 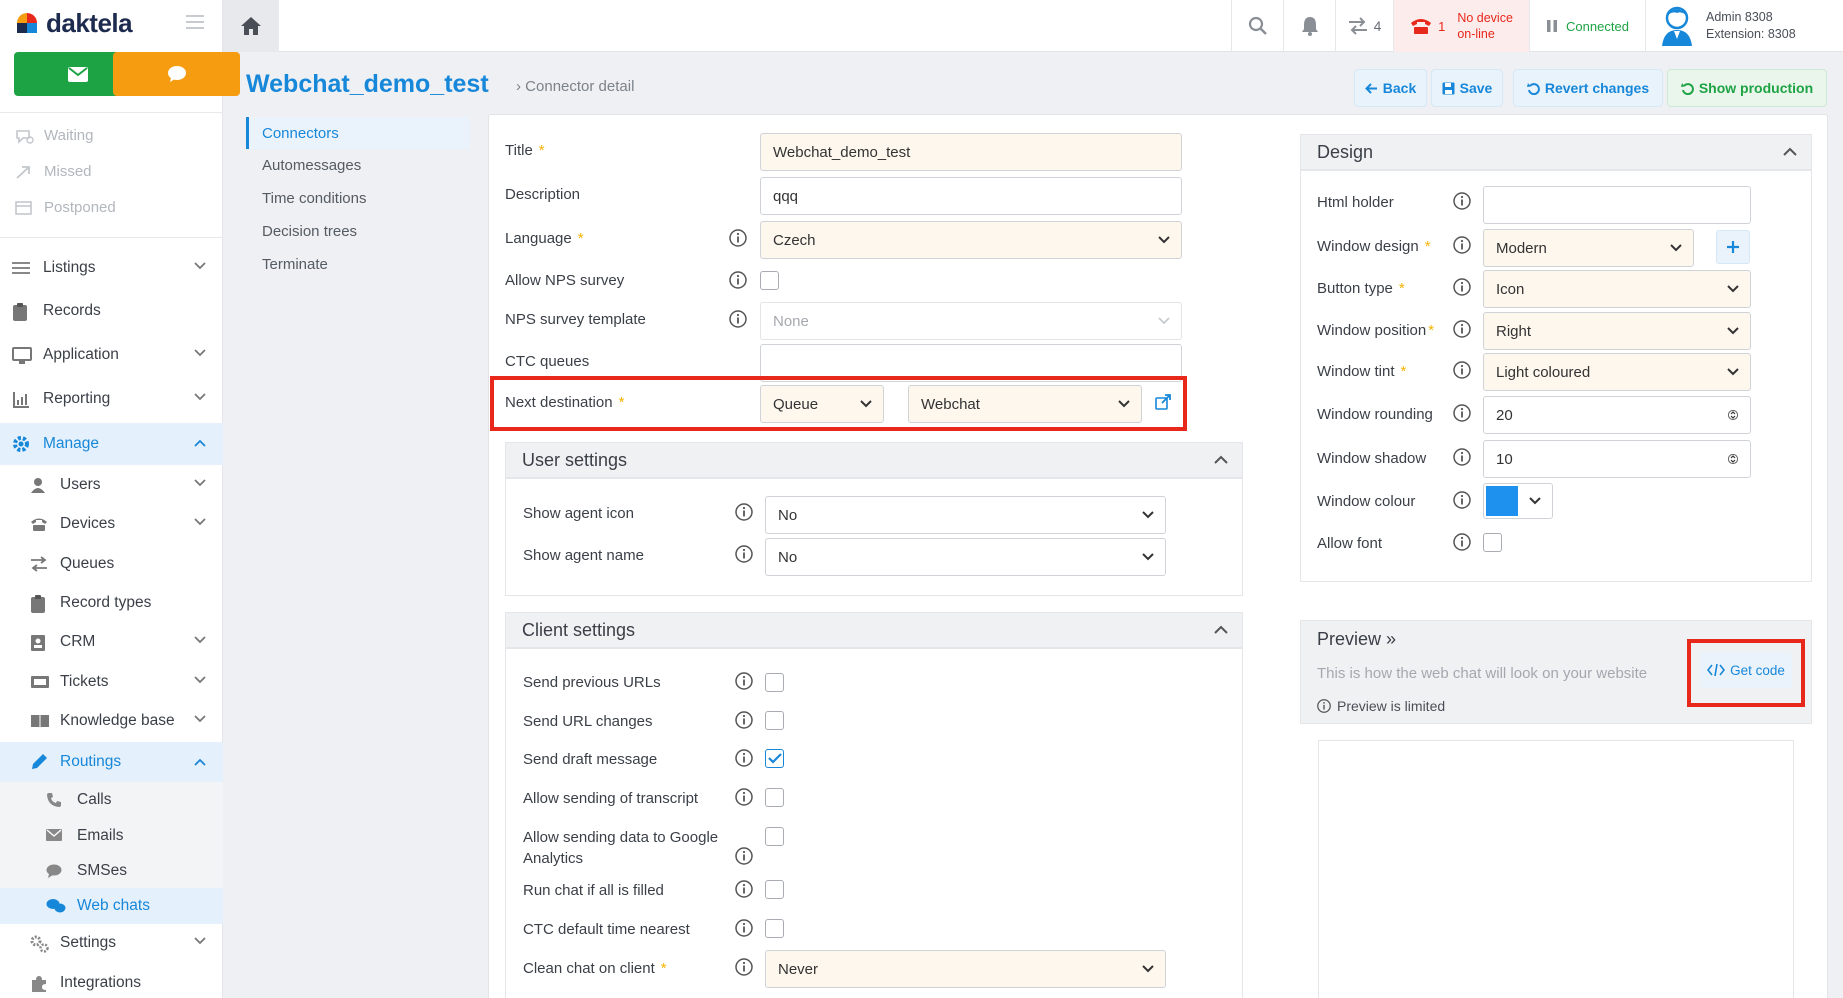 What do you see at coordinates (774, 797) in the screenshot?
I see `allow-transcript-checkbox` at bounding box center [774, 797].